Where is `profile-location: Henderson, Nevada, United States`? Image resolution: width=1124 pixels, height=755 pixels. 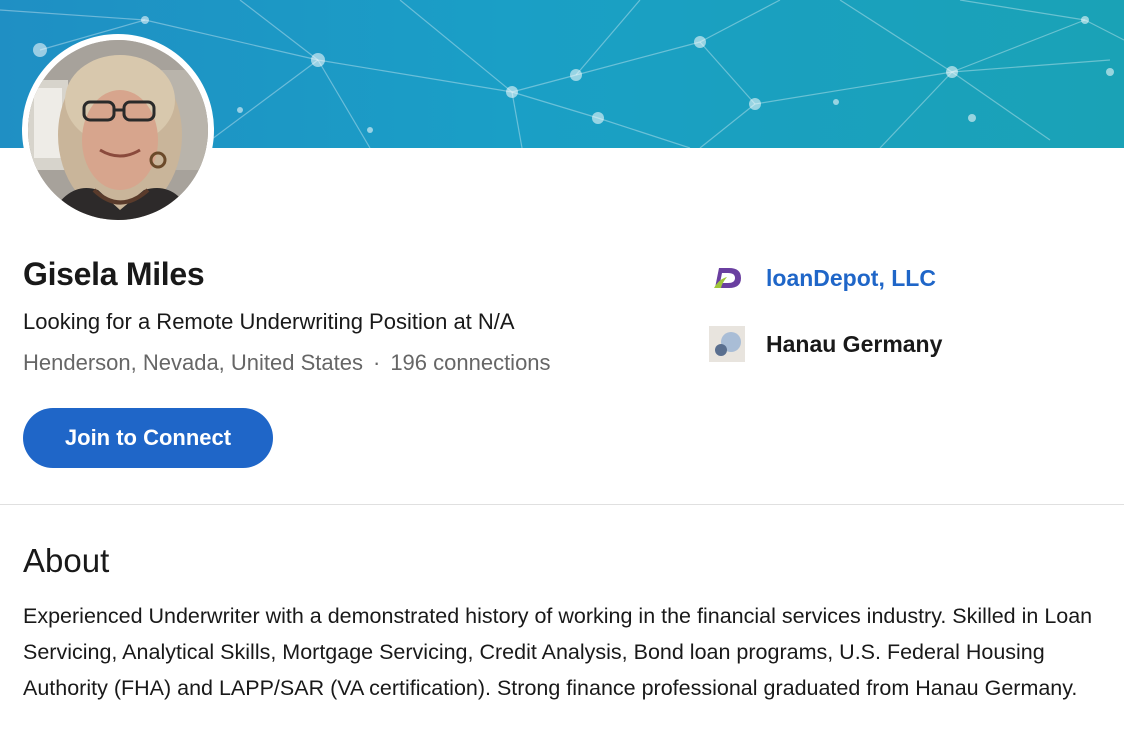 profile-location: Henderson, Nevada, United States is located at coordinates (193, 362).